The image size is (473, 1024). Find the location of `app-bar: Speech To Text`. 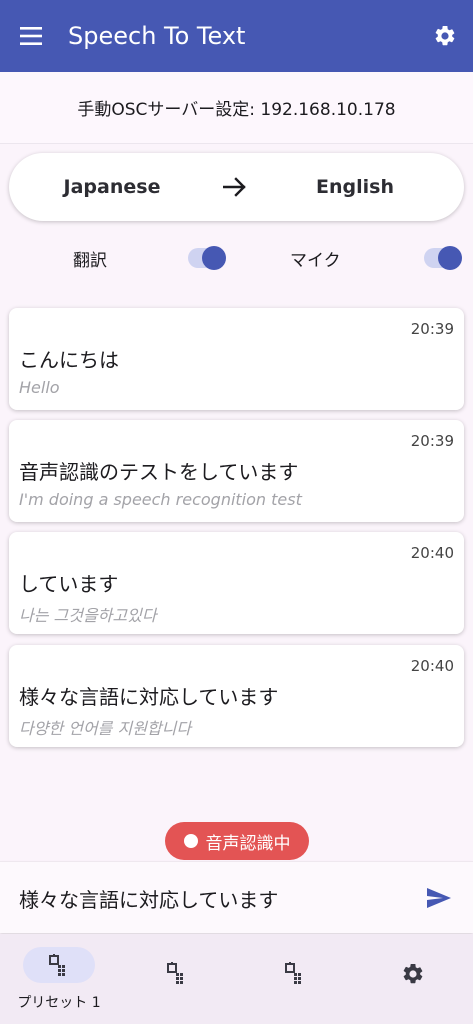

app-bar: Speech To Text is located at coordinates (236, 36).